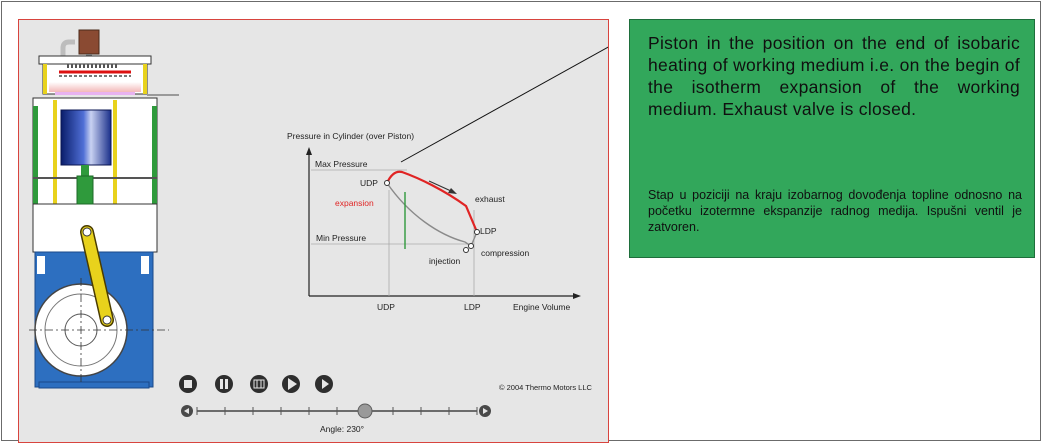 Image resolution: width=1044 pixels, height=443 pixels. I want to click on rod-pin-bottom, so click(107, 320).